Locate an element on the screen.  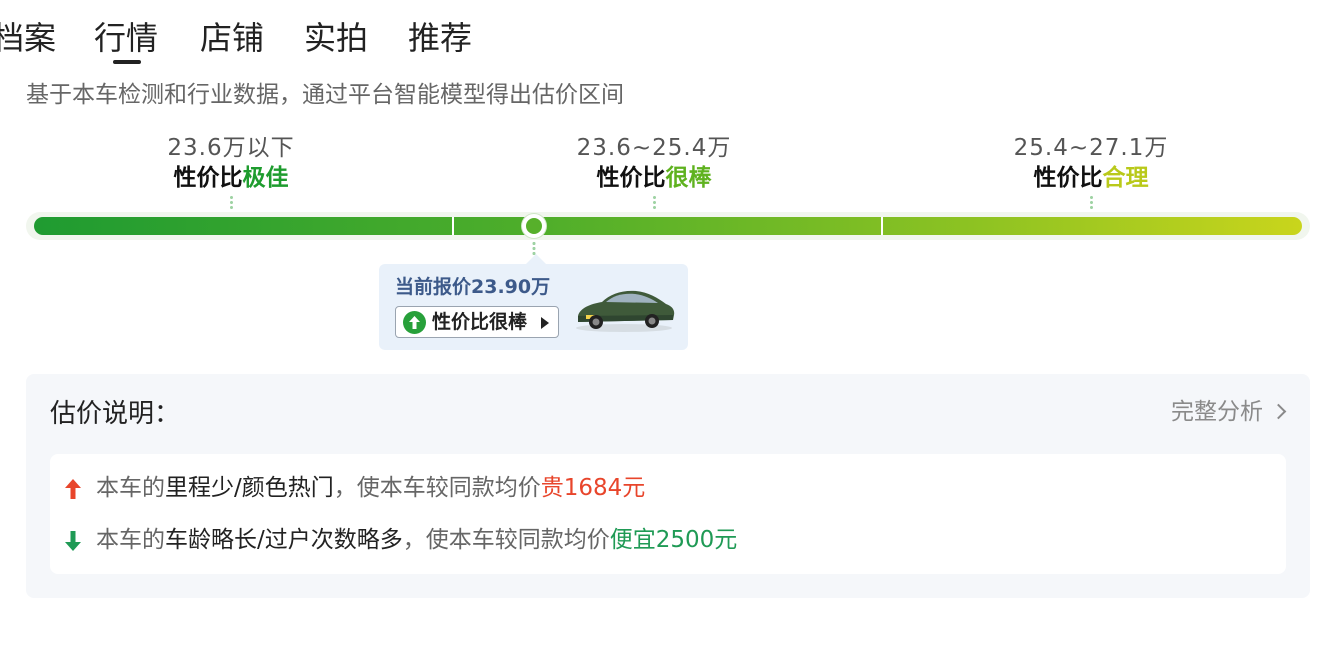
current-quote-card: 当前报价23.90万 性价比很棒 is located at coordinates (533, 307).